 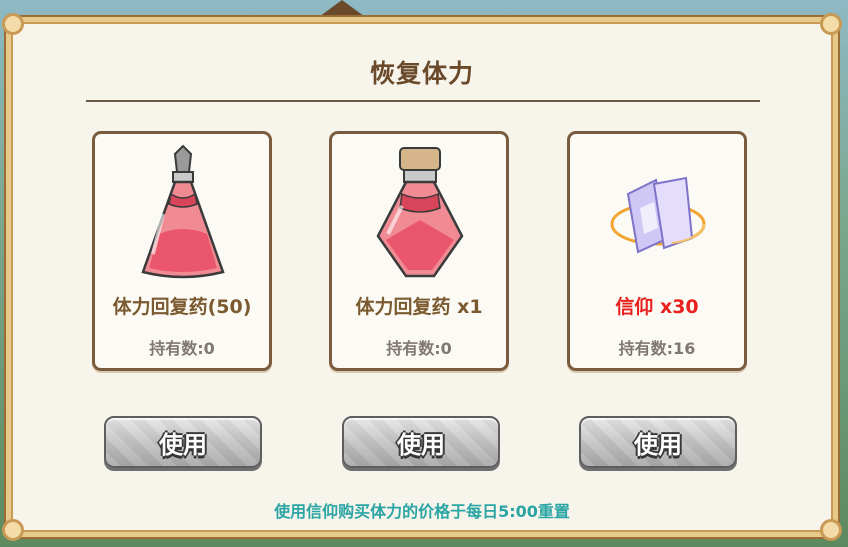 What do you see at coordinates (422, 511) in the screenshot?
I see `reset-notice: 使用信仰购买体力的价格于每日5:00重置` at bounding box center [422, 511].